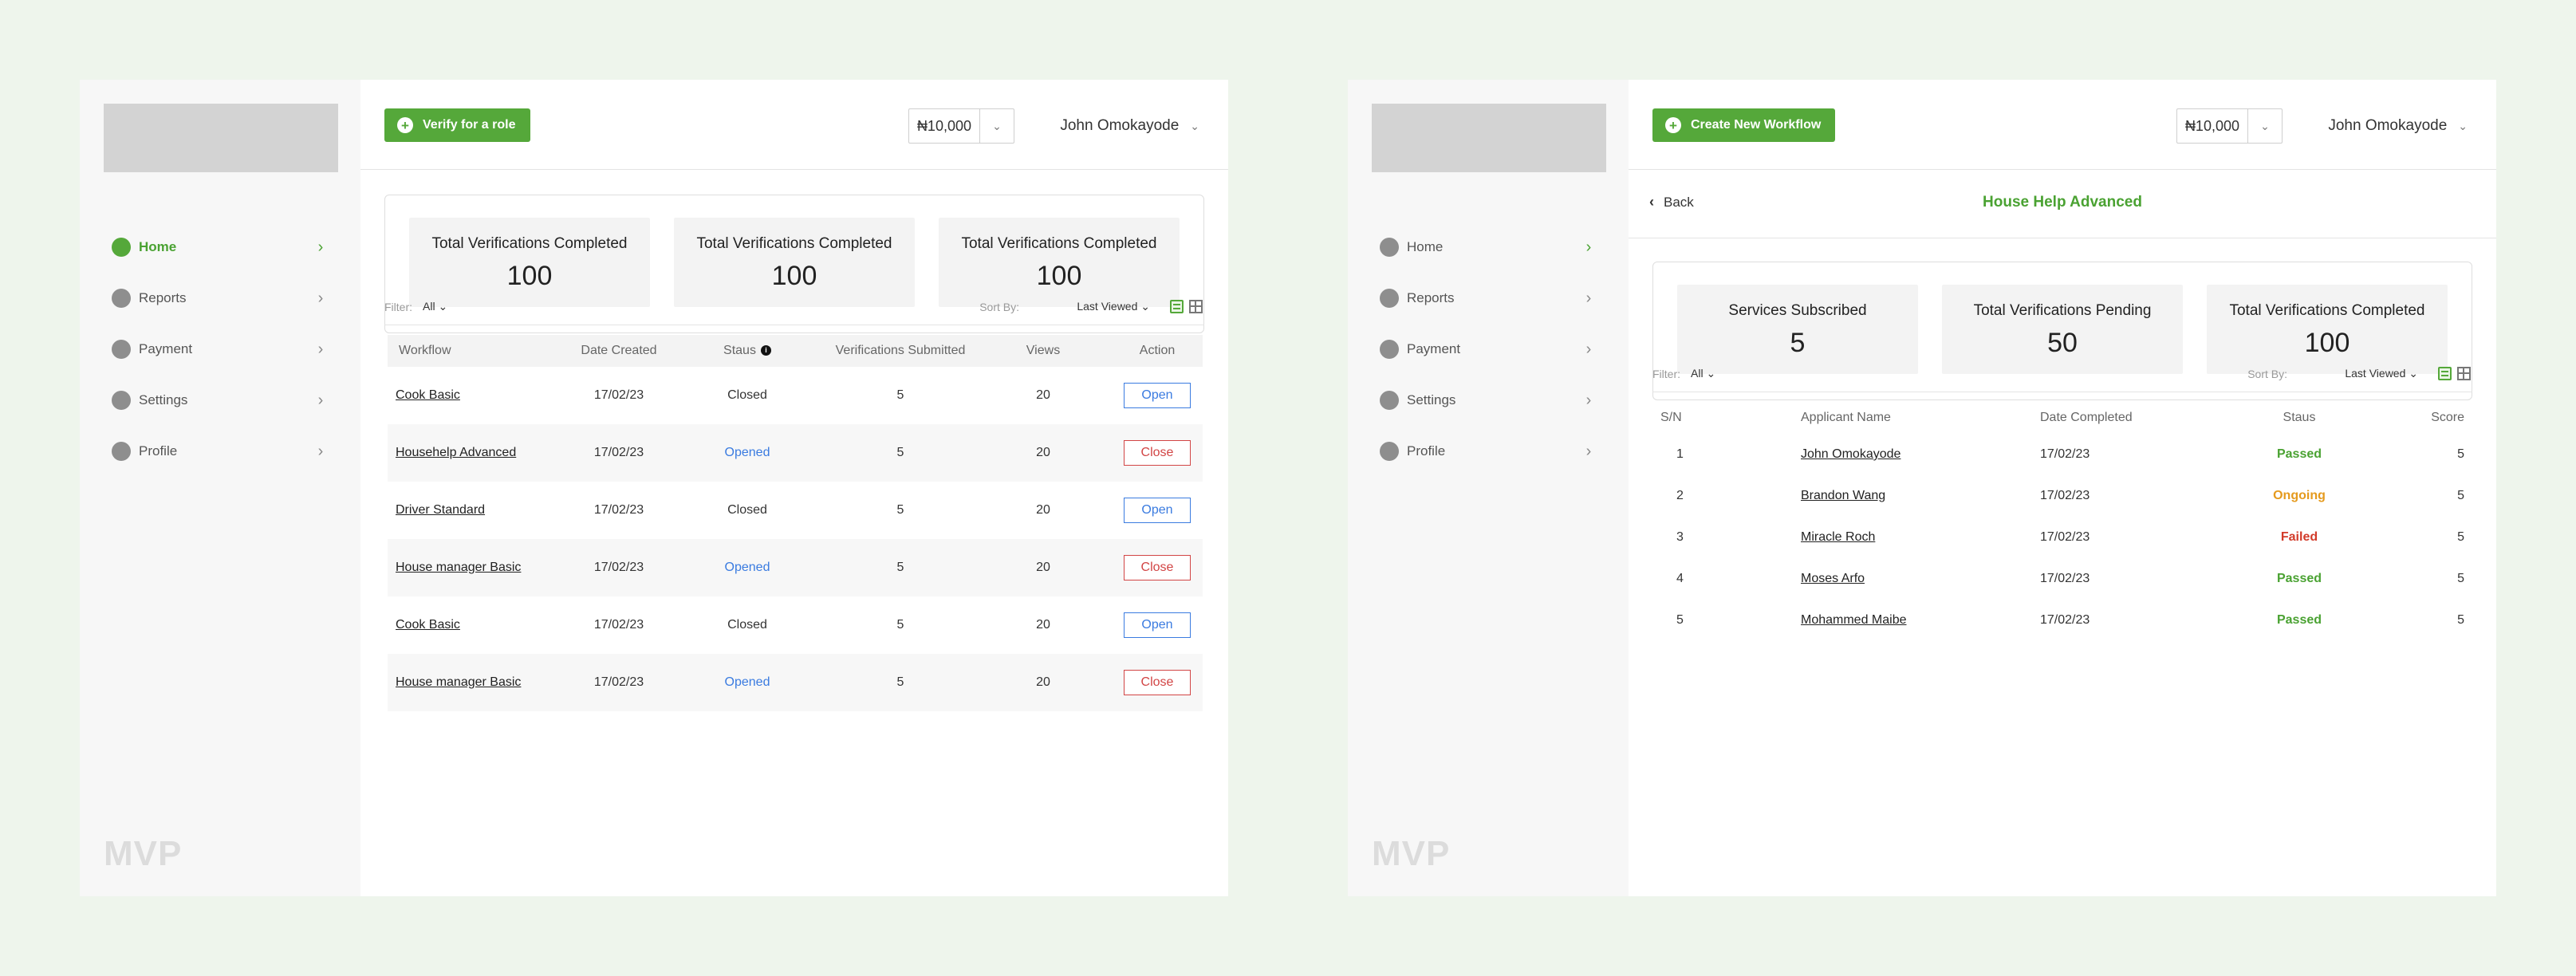 The width and height of the screenshot is (2576, 976). Describe the element at coordinates (1588, 298) in the screenshot. I see `chevron-right-icon: ›` at that location.